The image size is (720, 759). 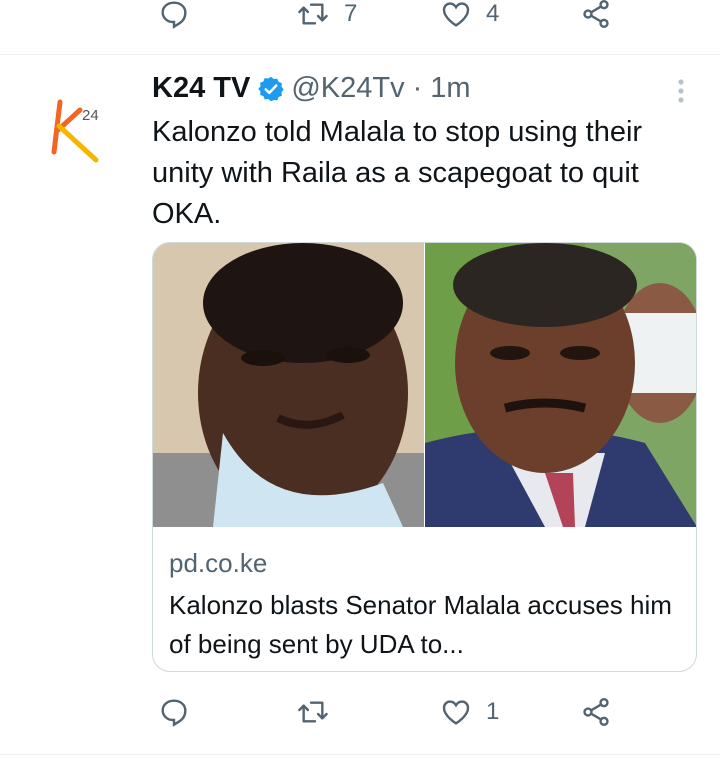 I want to click on card-photo-right, so click(x=560, y=385).